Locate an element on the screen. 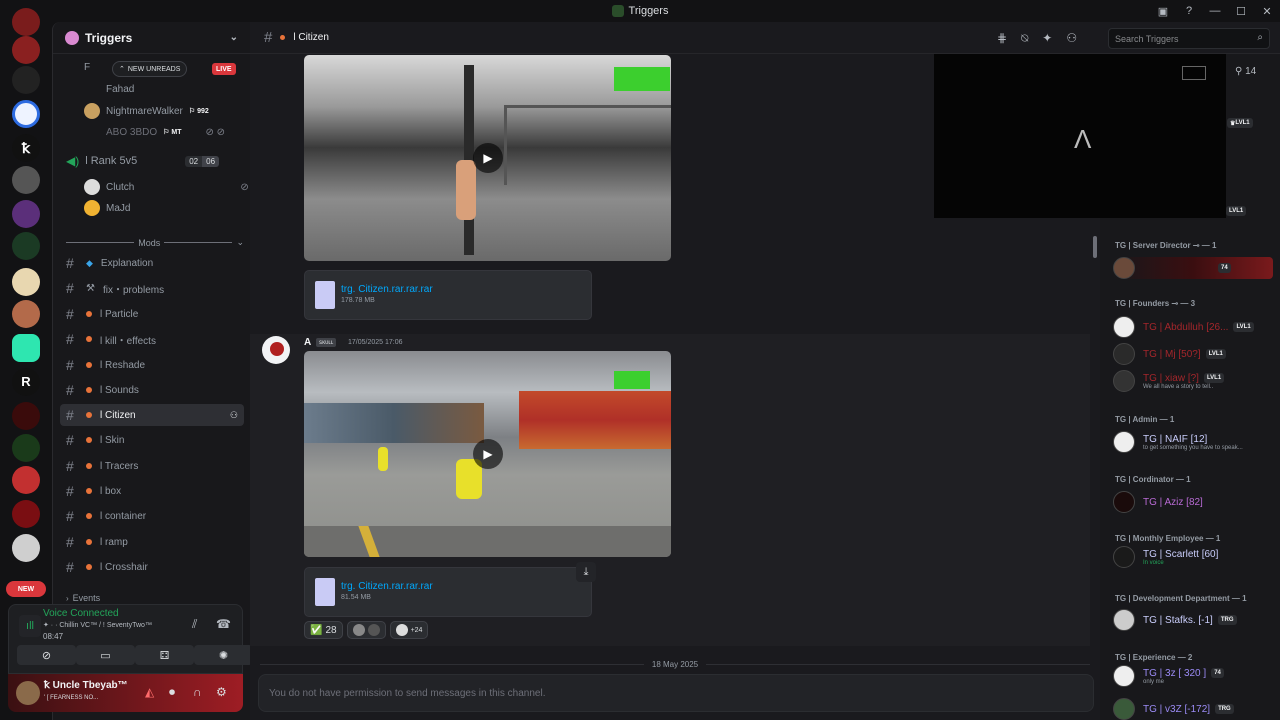  guild-tag: ꜱᴋᴜʟʟ is located at coordinates (326, 342).